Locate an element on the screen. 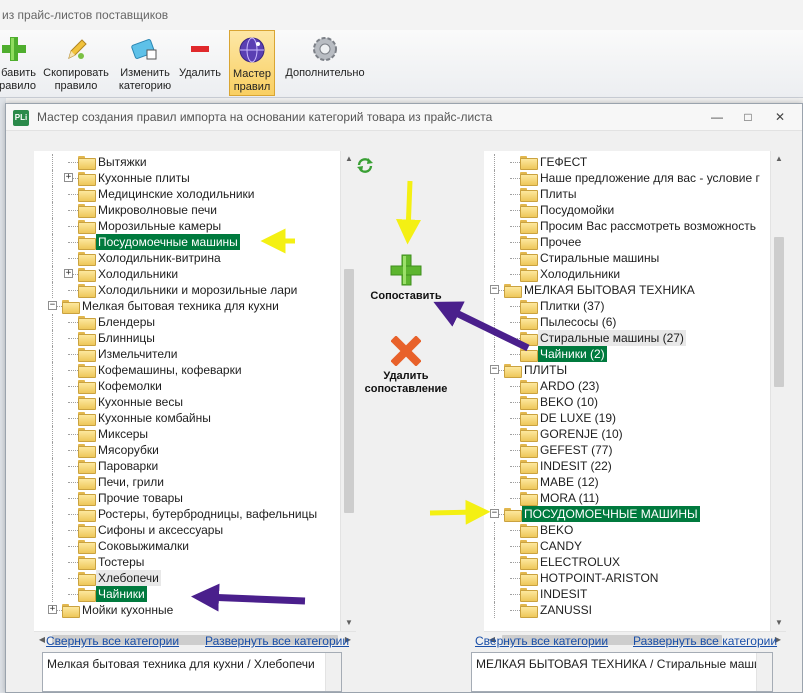 The width and height of the screenshot is (803, 693). right_tree-node: Плитки (37) is located at coordinates (635, 306).